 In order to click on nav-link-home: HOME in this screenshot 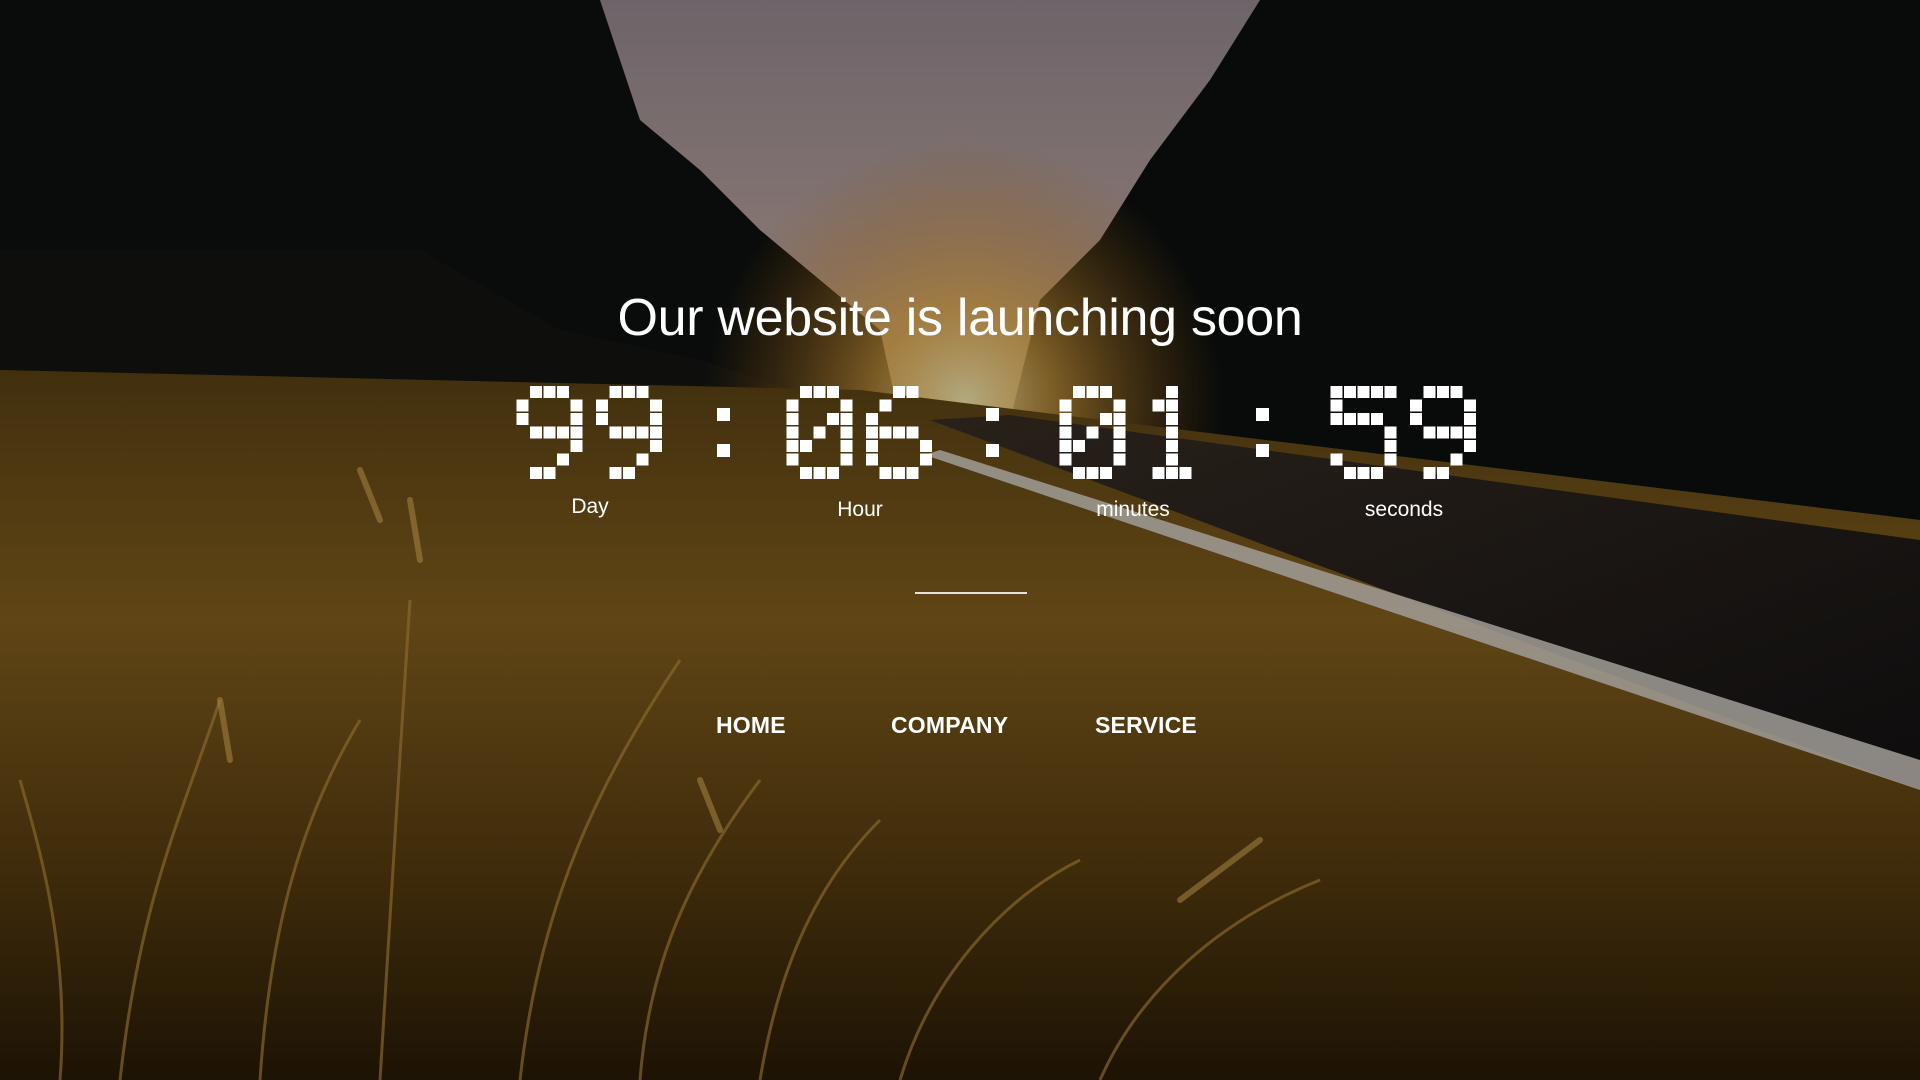, I will do `click(751, 725)`.